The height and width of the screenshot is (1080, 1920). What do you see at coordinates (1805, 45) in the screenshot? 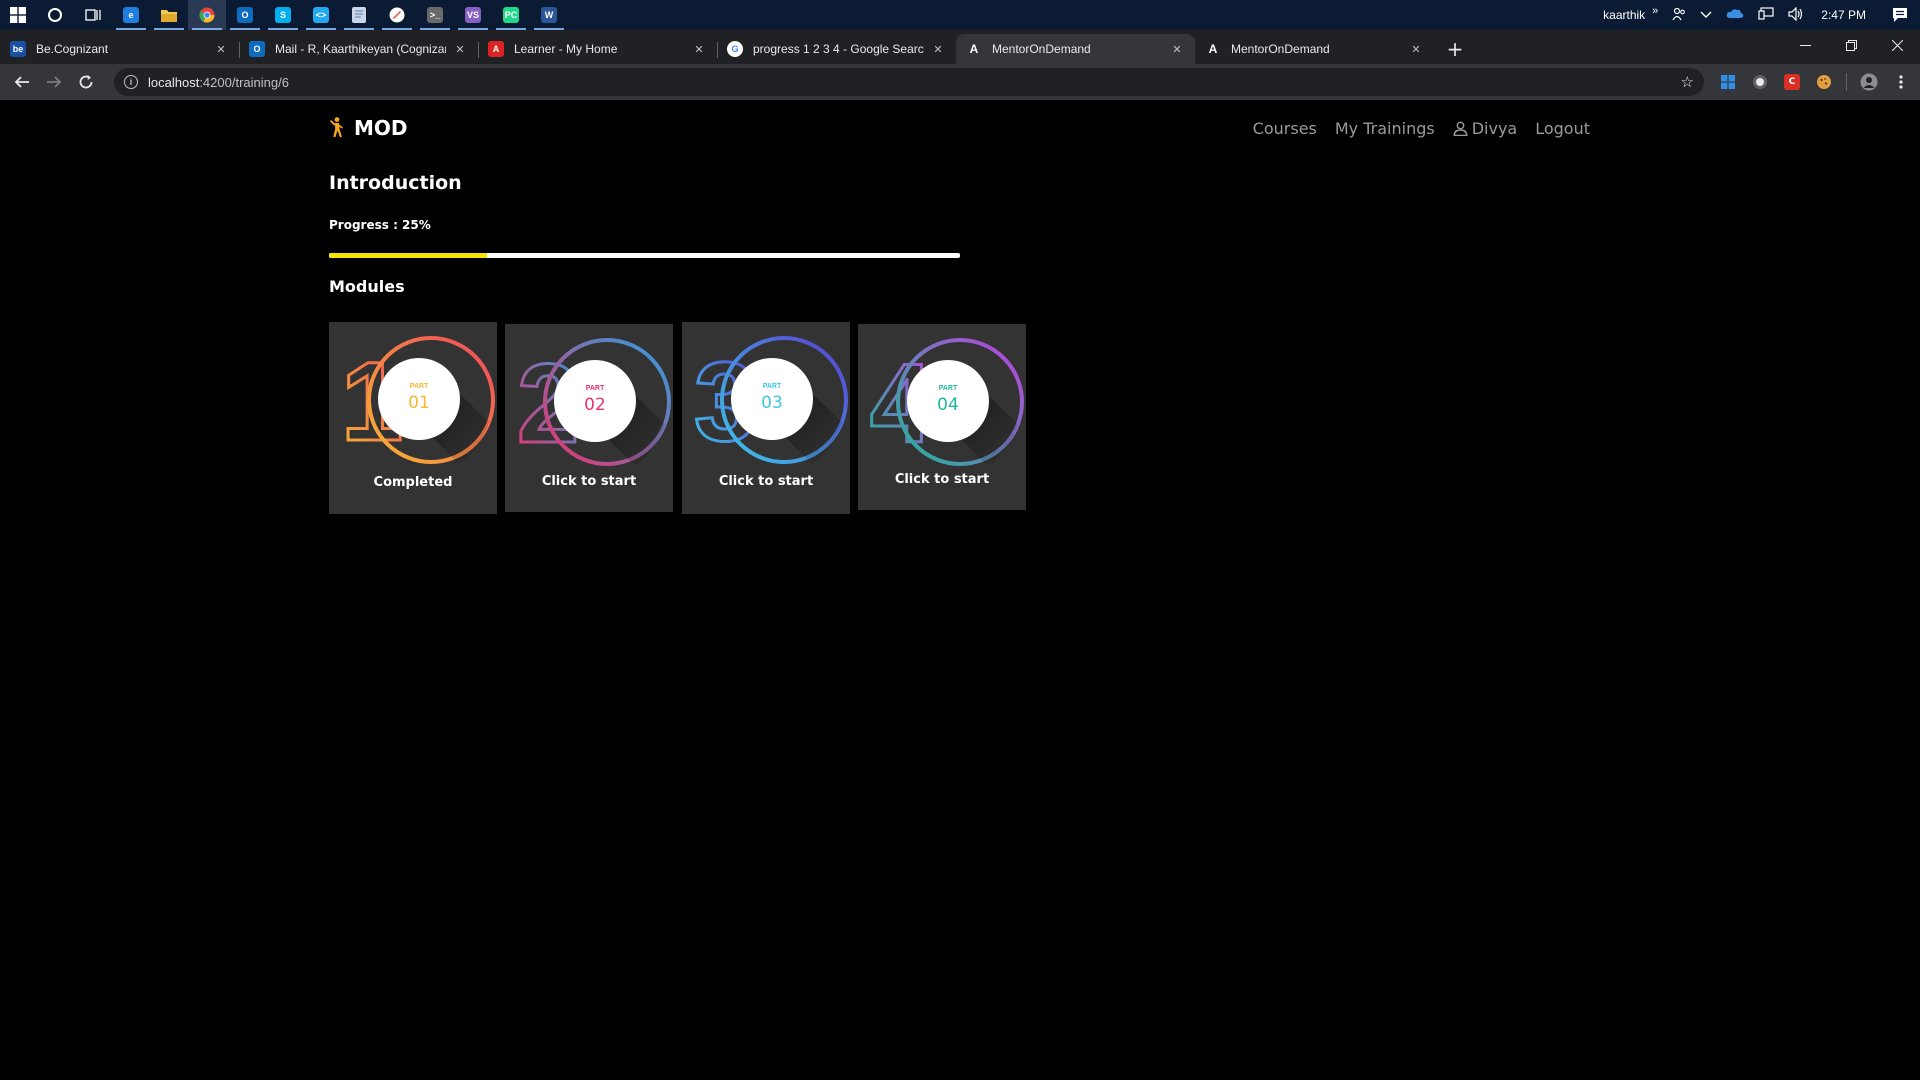
I see `minimize-icon` at bounding box center [1805, 45].